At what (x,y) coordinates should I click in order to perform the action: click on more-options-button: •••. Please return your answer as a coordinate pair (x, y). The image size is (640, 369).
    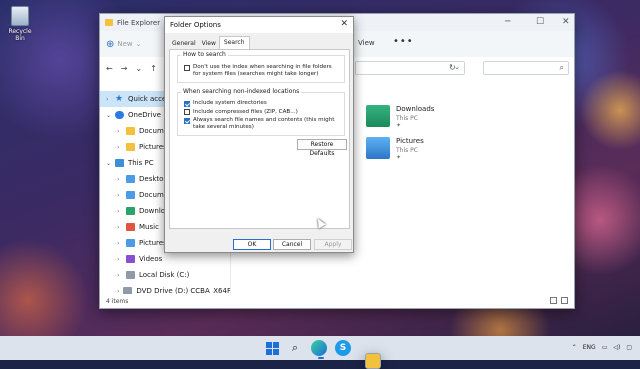
    Looking at the image, I should click on (403, 41).